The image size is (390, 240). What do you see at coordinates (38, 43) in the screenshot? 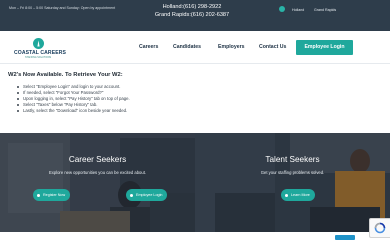
I see `lighthouse-logo-icon` at bounding box center [38, 43].